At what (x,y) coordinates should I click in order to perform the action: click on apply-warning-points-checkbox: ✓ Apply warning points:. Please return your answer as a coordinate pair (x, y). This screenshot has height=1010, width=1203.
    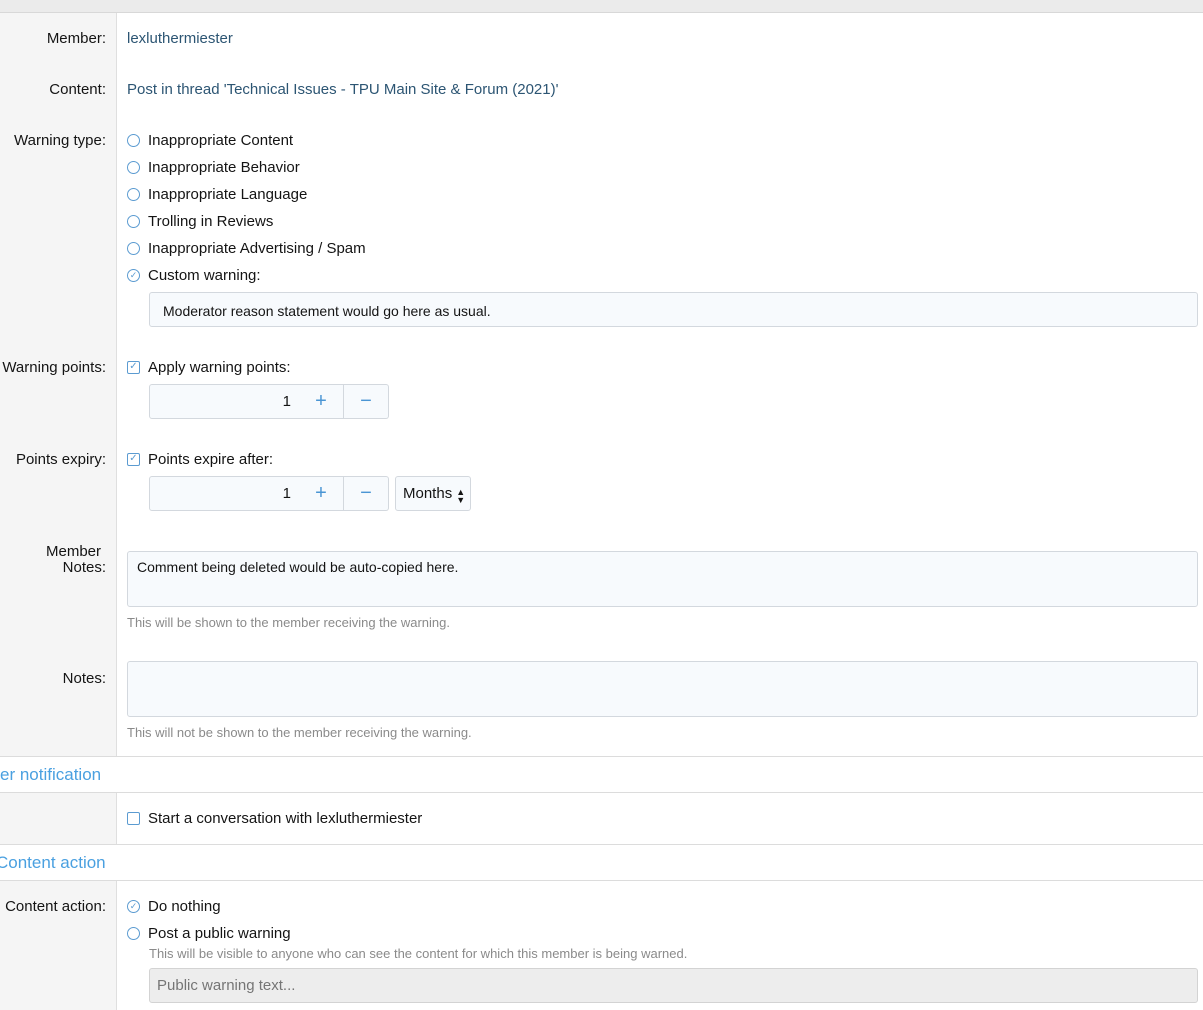
    Looking at the image, I should click on (209, 367).